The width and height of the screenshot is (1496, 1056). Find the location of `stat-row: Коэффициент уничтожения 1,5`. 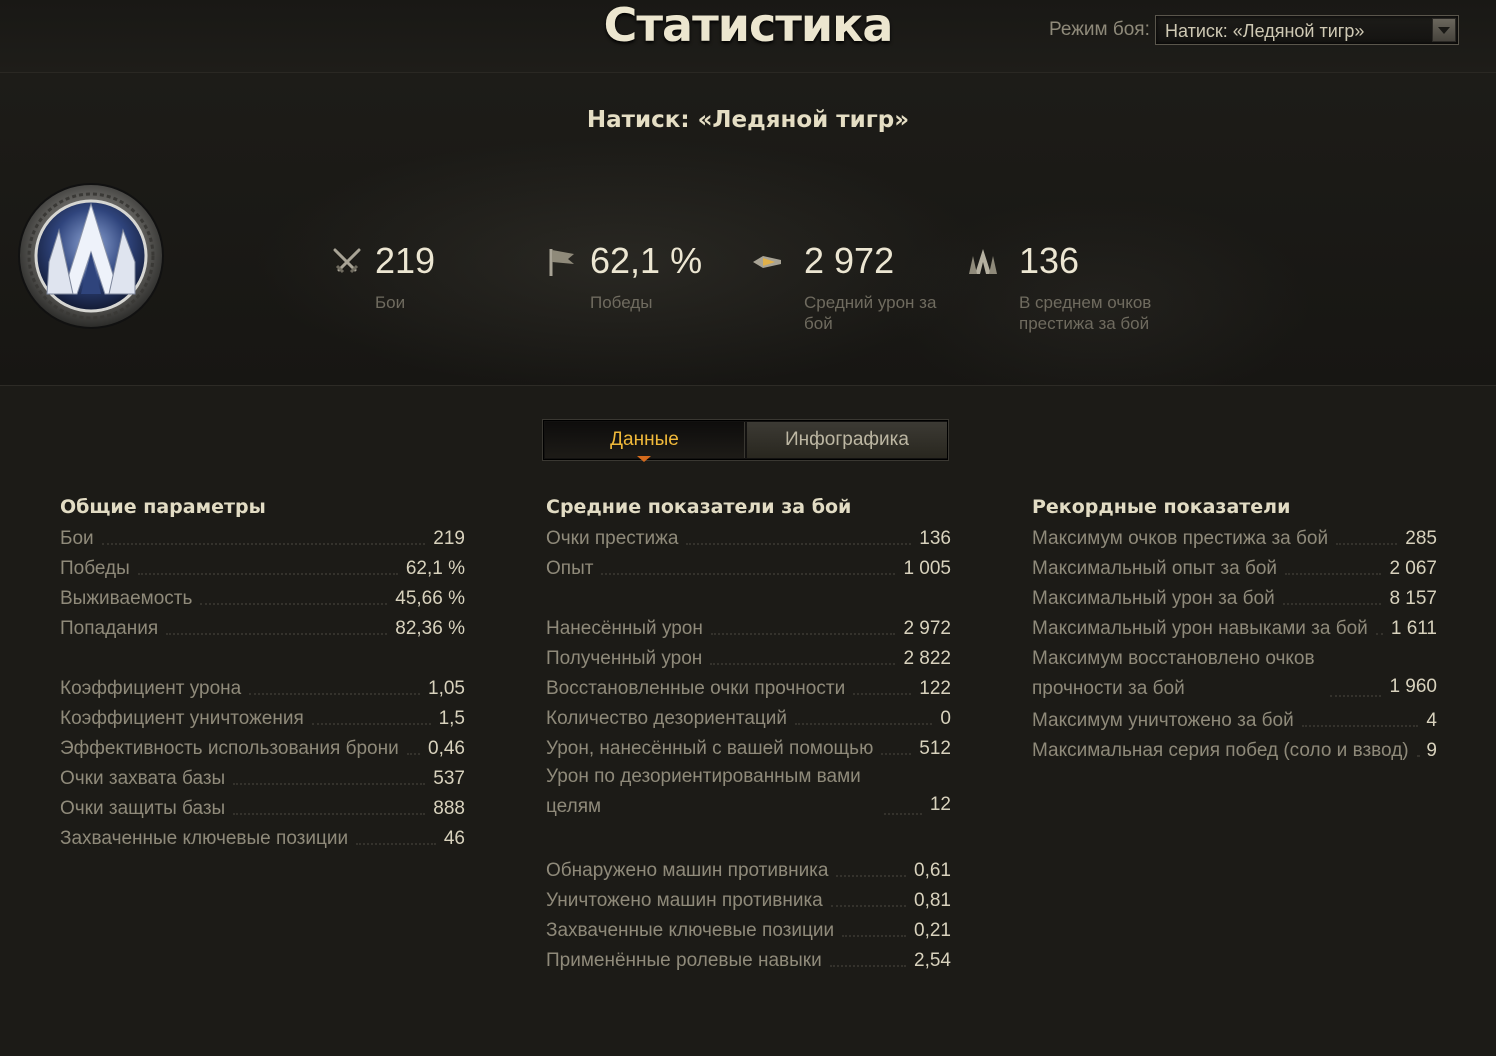

stat-row: Коэффициент уничтожения 1,5 is located at coordinates (262, 717).